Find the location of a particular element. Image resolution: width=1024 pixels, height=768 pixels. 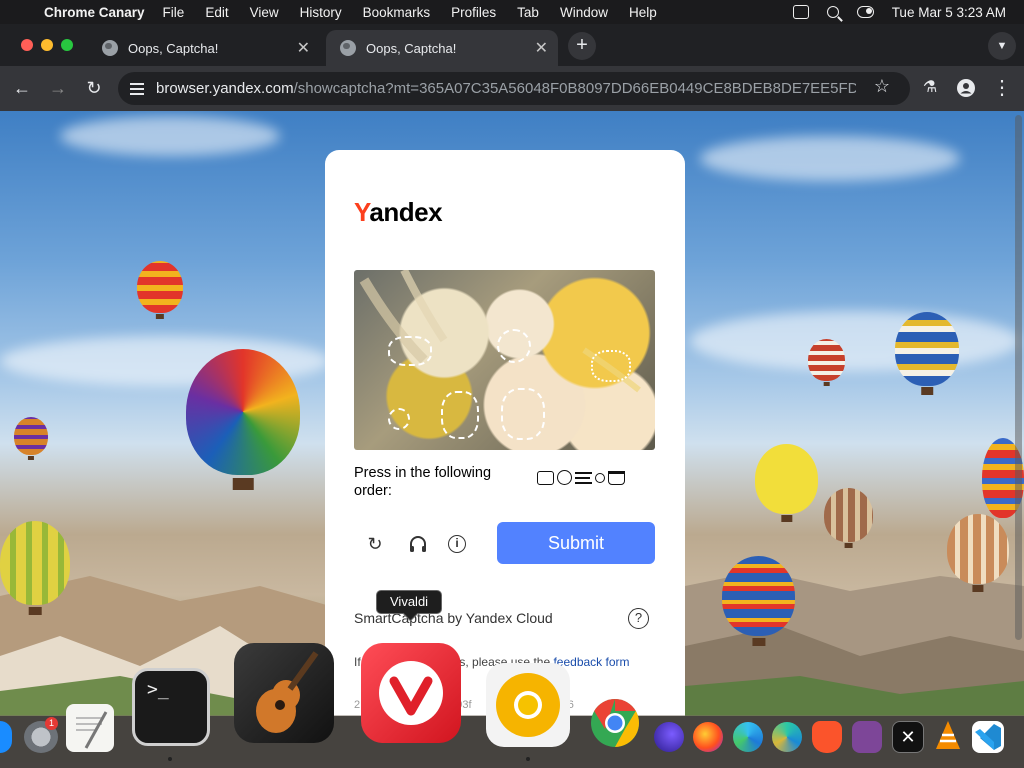

garageband-icon is located at coordinates (284, 693).